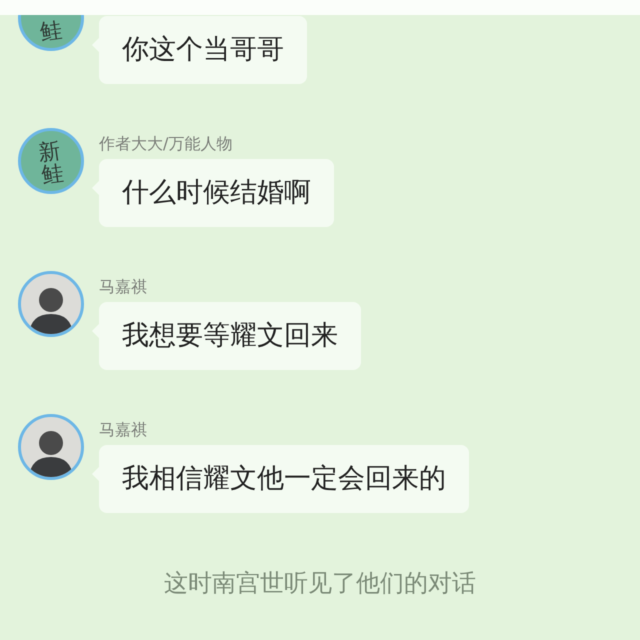 The height and width of the screenshot is (640, 640). I want to click on avatar-logo-text: 新鲑, so click(51, 164).